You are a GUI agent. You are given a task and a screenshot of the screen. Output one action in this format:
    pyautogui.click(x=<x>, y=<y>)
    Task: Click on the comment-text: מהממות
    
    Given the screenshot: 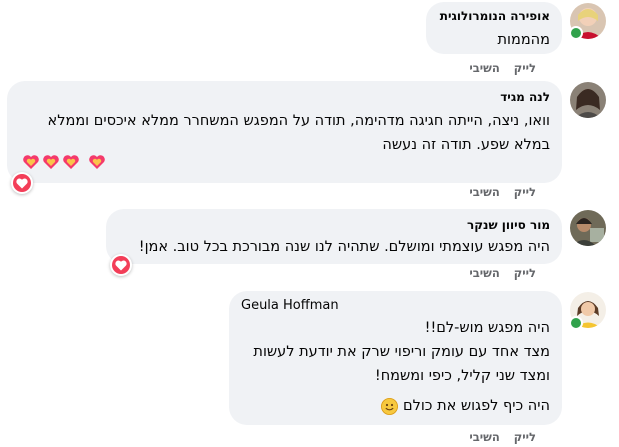 What is the action you would take?
    pyautogui.click(x=524, y=40)
    